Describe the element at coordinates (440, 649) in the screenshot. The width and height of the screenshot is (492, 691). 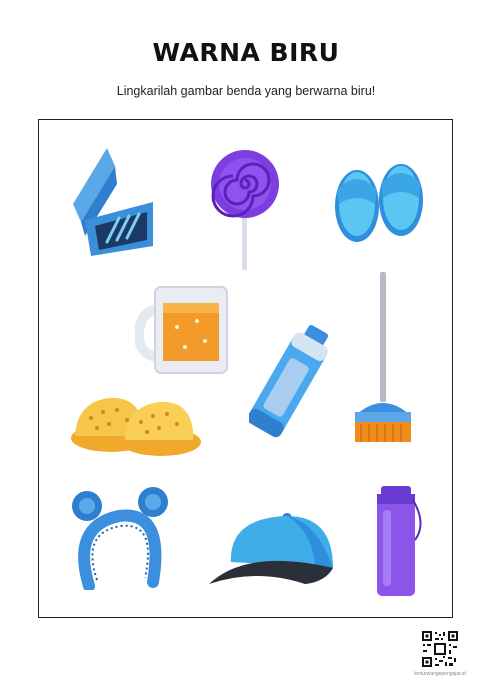
I see `qr-code-icon` at that location.